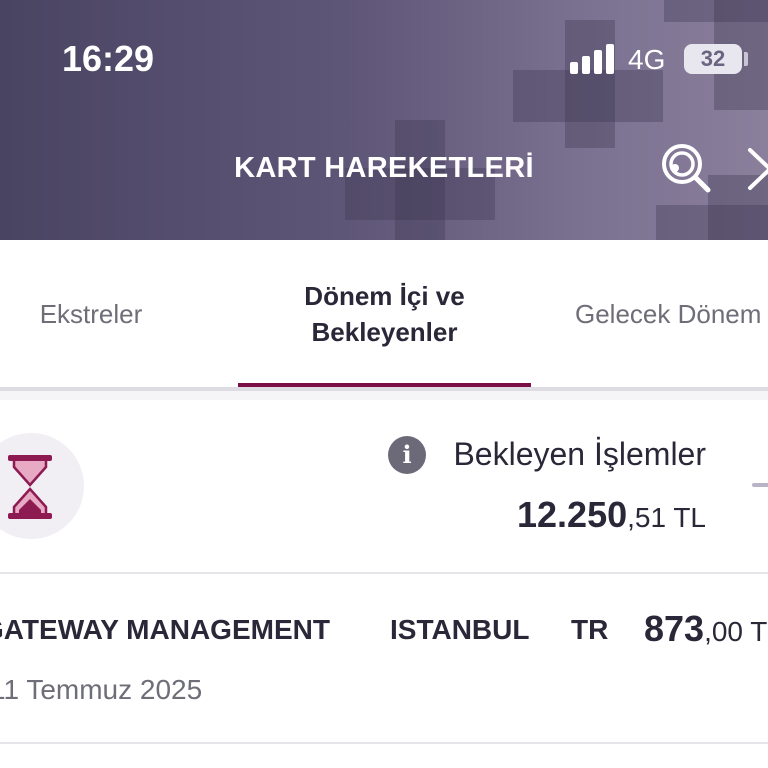  What do you see at coordinates (668, 313) in the screenshot?
I see `tab-label: Gelecek Dönem` at bounding box center [668, 313].